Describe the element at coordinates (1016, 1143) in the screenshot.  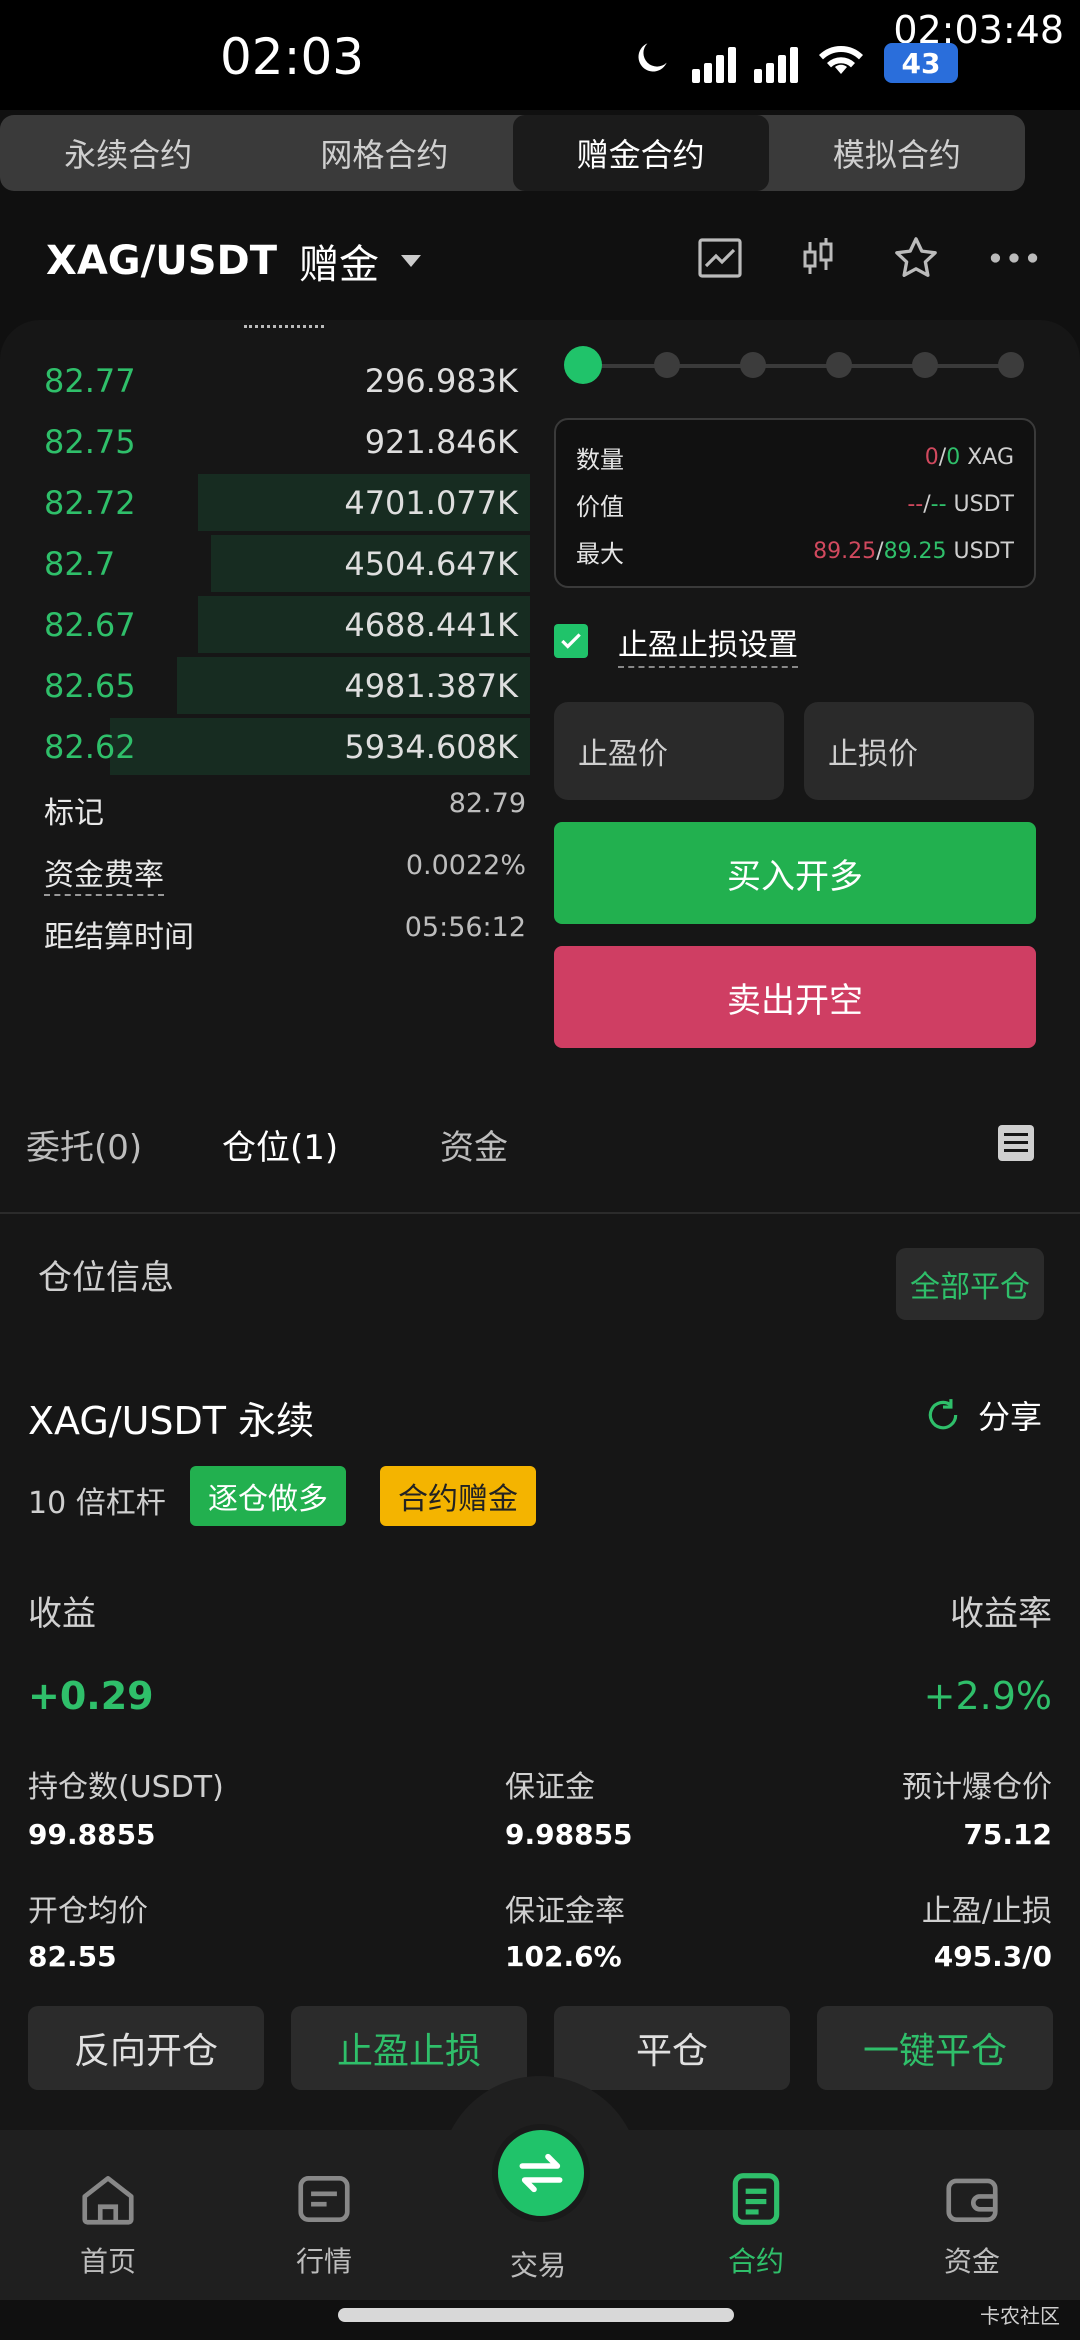
I see `list-icon` at that location.